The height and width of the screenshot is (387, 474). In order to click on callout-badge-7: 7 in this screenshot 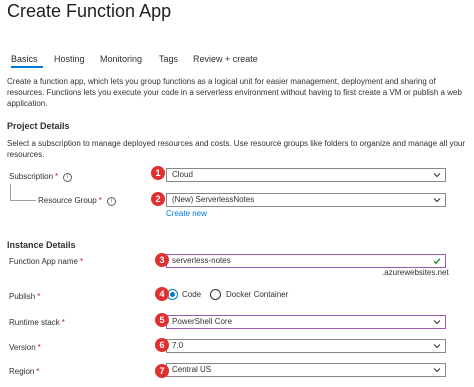, I will do `click(162, 371)`.